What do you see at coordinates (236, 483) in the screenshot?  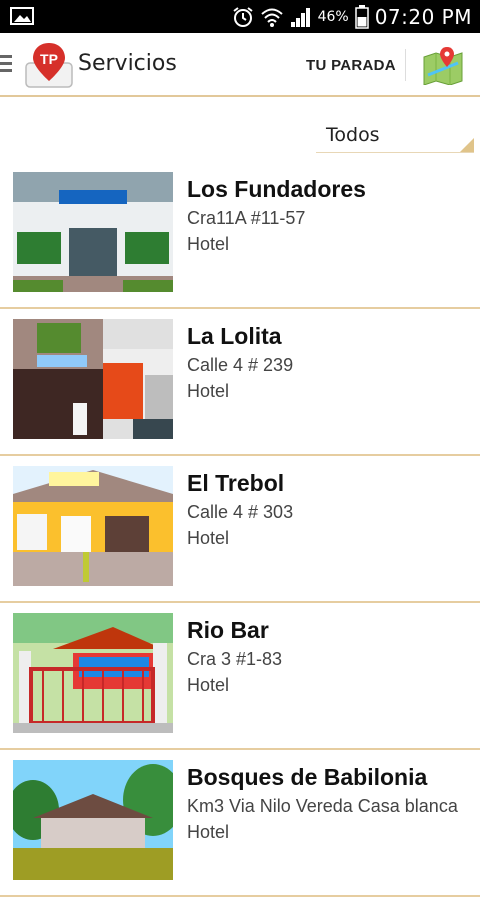 I see `item-name: El Trebol` at bounding box center [236, 483].